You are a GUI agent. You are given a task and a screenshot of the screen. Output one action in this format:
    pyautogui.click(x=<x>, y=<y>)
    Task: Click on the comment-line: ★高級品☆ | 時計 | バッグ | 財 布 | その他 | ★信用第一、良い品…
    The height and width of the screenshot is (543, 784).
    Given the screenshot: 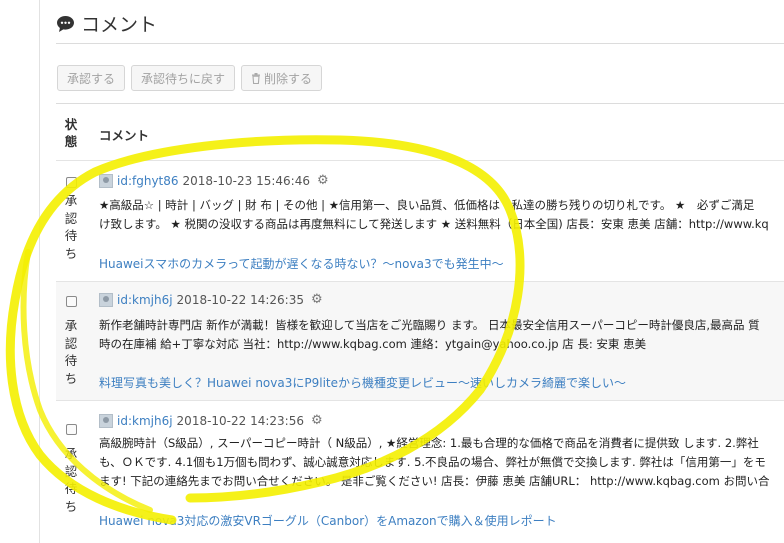 What is the action you would take?
    pyautogui.click(x=427, y=205)
    